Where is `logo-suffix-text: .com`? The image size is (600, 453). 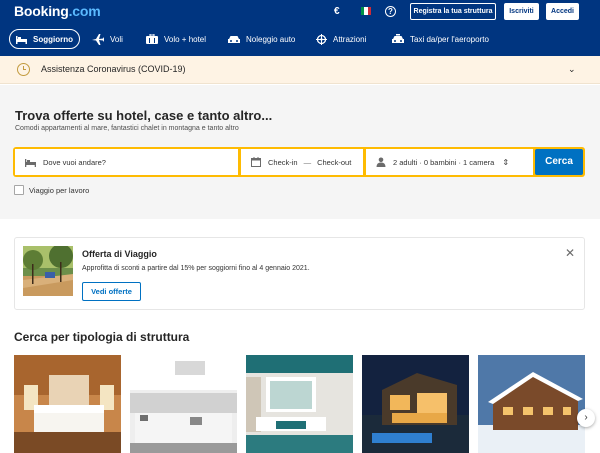 logo-suffix-text: .com is located at coordinates (84, 11).